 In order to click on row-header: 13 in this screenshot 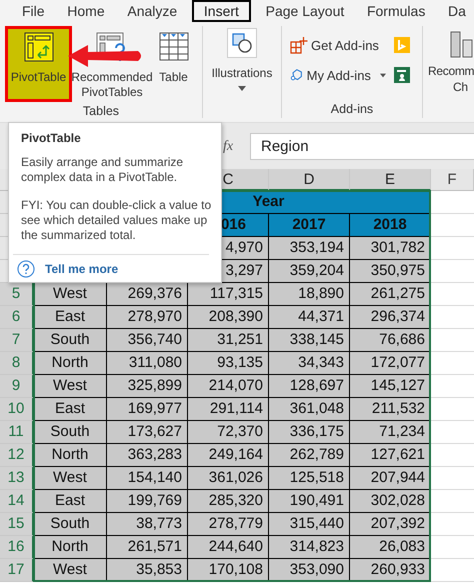, I will do `click(17, 478)`.